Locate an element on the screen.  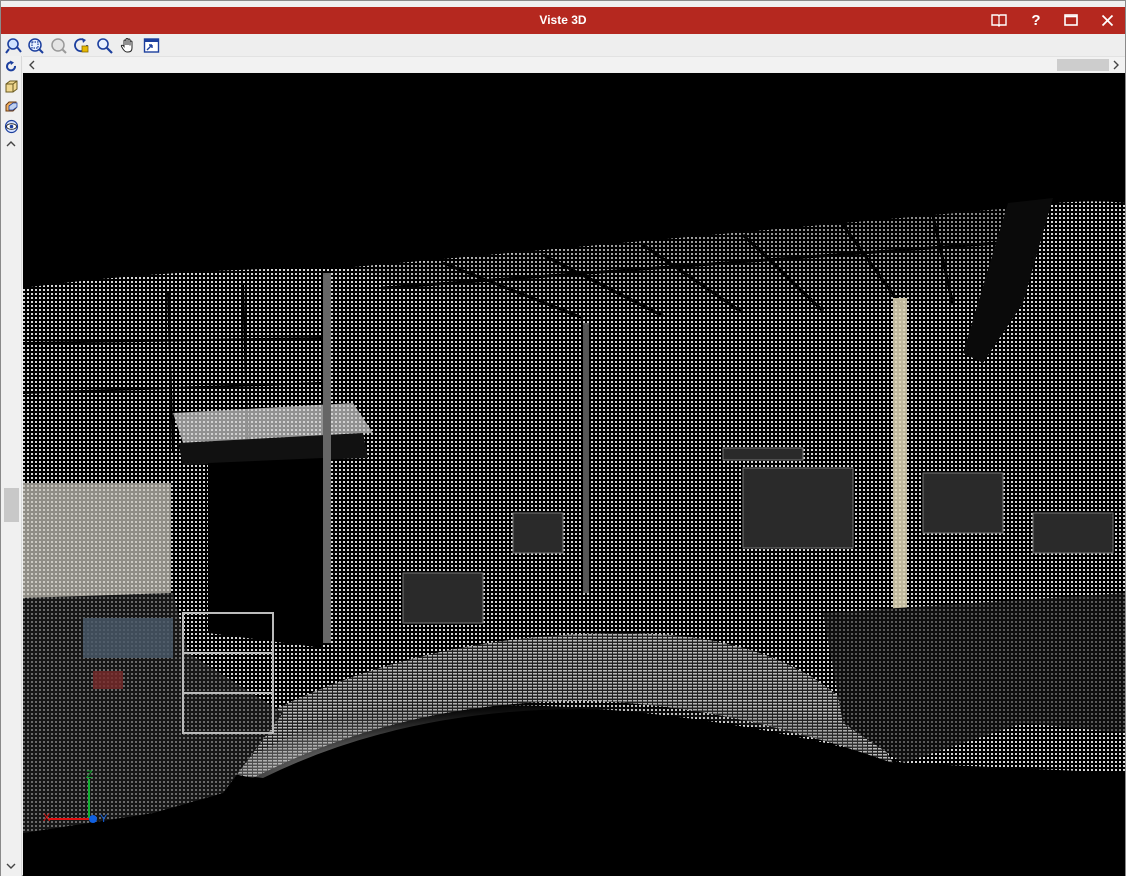
steel-column is located at coordinates (900, 463).